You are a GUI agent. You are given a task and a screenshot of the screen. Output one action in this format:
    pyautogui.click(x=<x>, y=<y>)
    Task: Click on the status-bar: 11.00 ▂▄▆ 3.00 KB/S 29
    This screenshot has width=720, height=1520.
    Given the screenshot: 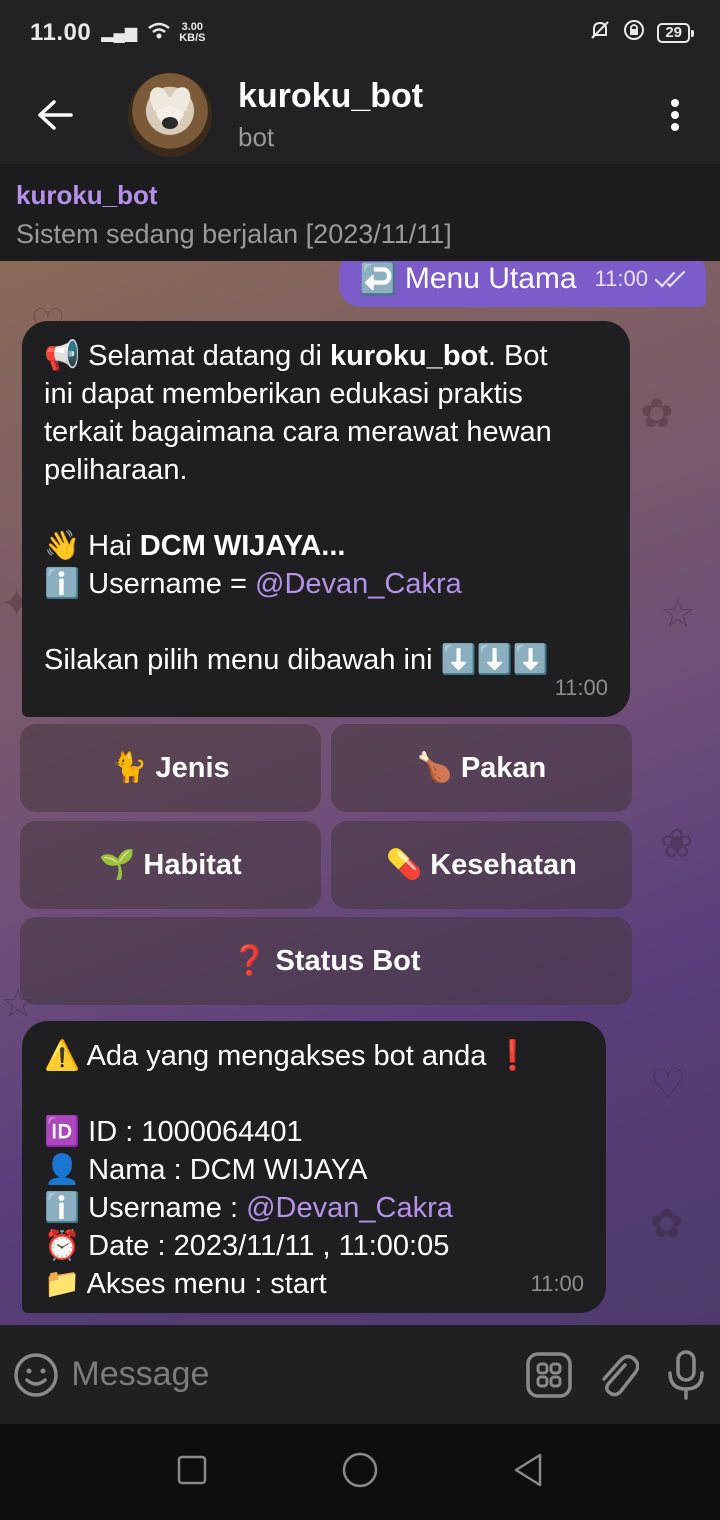 What is the action you would take?
    pyautogui.click(x=360, y=33)
    